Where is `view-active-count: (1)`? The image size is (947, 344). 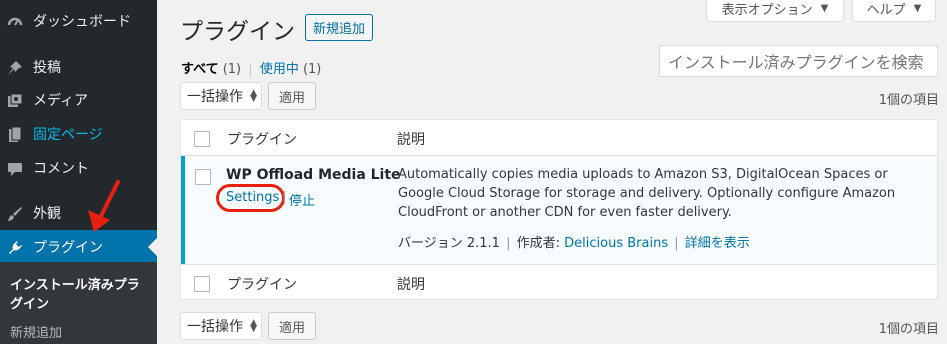 view-active-count: (1) is located at coordinates (312, 69).